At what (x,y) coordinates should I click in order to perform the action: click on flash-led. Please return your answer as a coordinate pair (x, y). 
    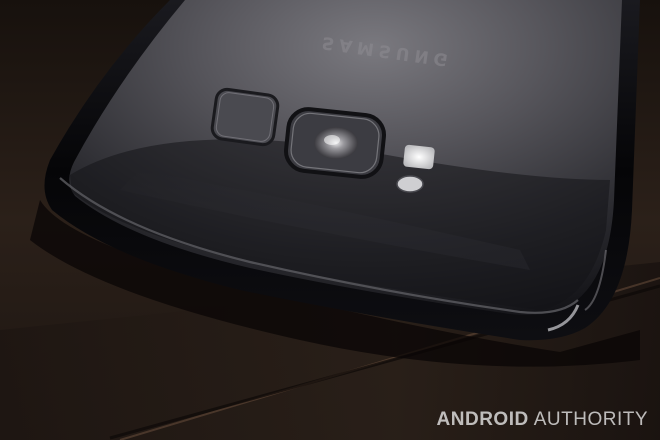
    Looking at the image, I should click on (419, 157).